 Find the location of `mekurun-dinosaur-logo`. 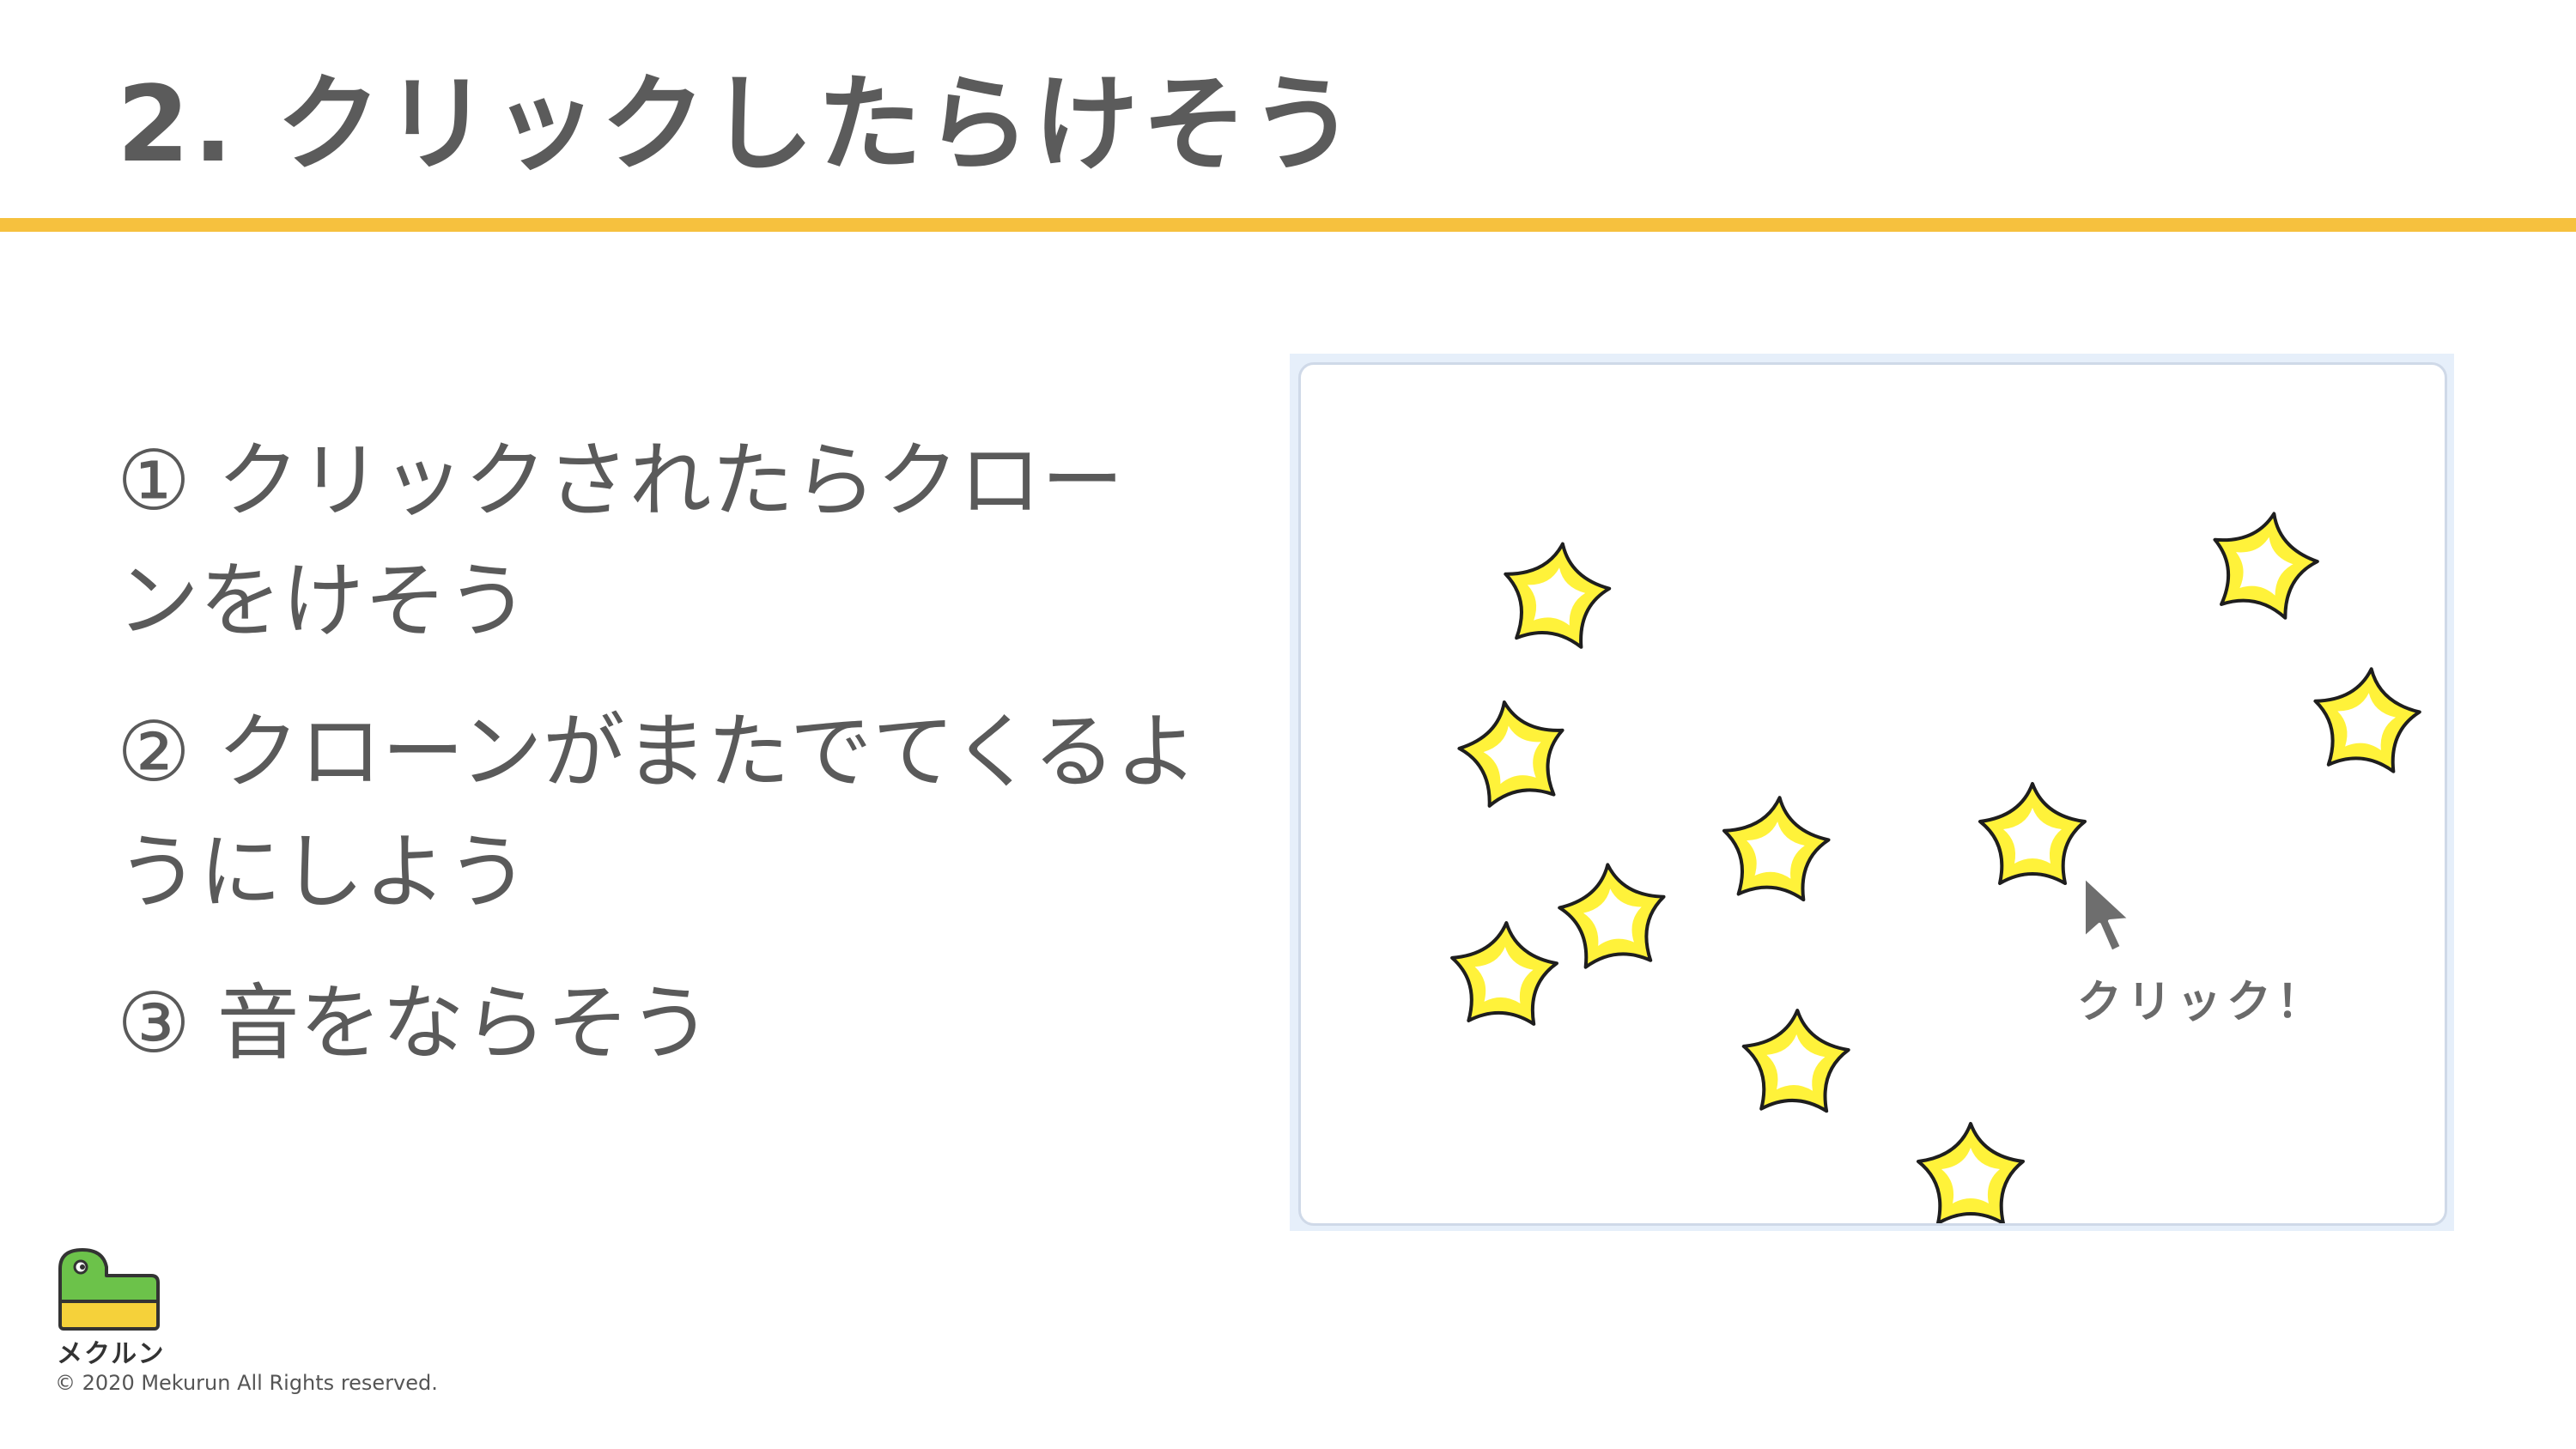

mekurun-dinosaur-logo is located at coordinates (109, 1289).